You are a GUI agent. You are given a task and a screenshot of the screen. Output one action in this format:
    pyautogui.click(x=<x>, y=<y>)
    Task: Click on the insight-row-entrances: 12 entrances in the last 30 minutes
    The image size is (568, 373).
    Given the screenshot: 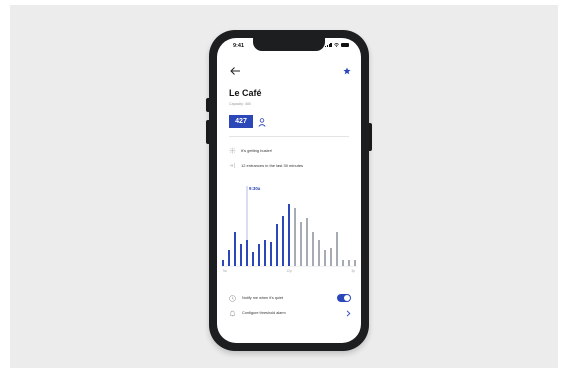 What is the action you would take?
    pyautogui.click(x=266, y=165)
    